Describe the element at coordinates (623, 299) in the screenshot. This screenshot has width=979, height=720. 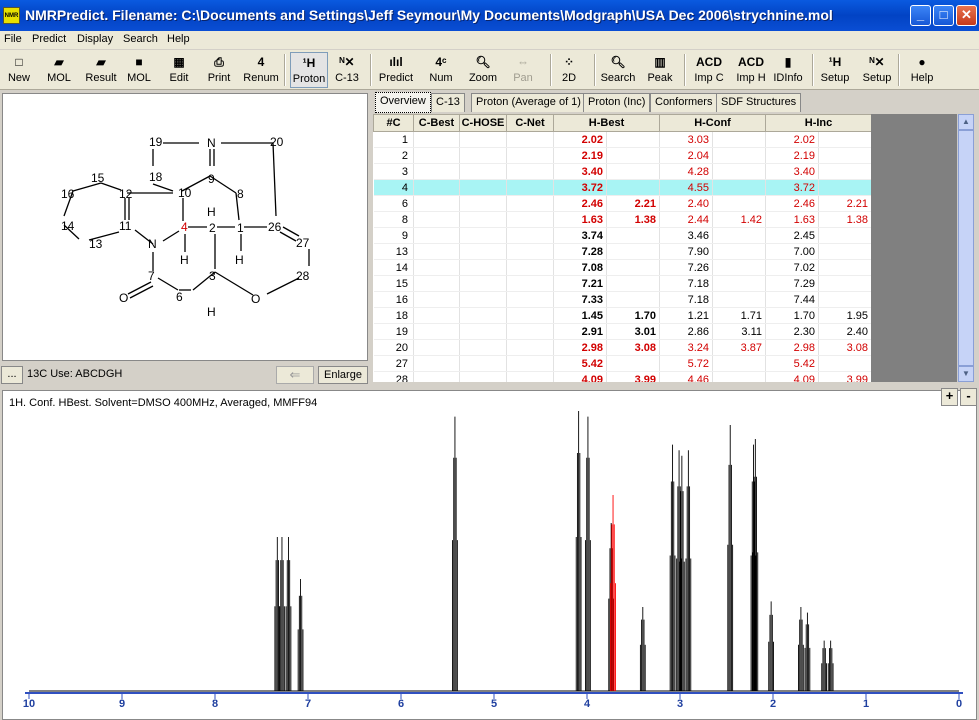
I see `table-row: 16 7.33 7.18 7.44` at that location.